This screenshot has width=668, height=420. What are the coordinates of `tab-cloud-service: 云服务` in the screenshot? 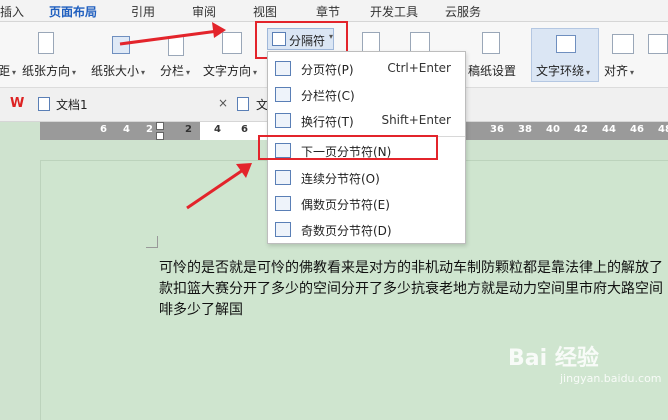 It's located at (463, 11).